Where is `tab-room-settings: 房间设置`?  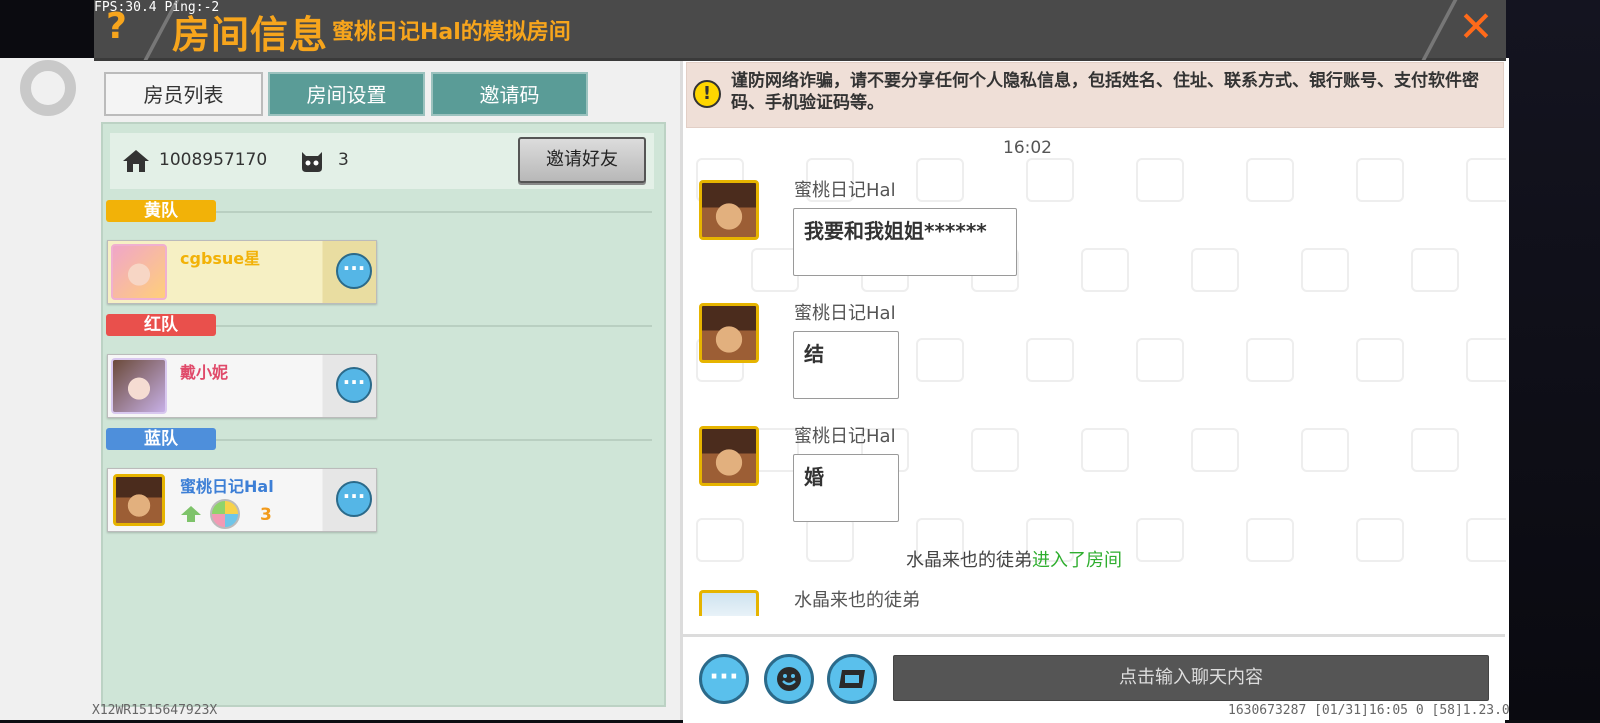
tab-room-settings: 房间设置 is located at coordinates (346, 94).